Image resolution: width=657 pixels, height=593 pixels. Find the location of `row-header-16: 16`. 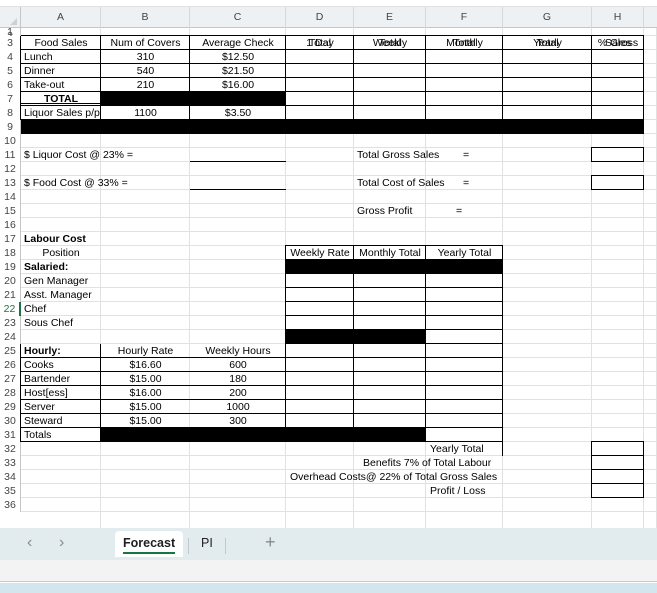

row-header-16: 16 is located at coordinates (10, 225).